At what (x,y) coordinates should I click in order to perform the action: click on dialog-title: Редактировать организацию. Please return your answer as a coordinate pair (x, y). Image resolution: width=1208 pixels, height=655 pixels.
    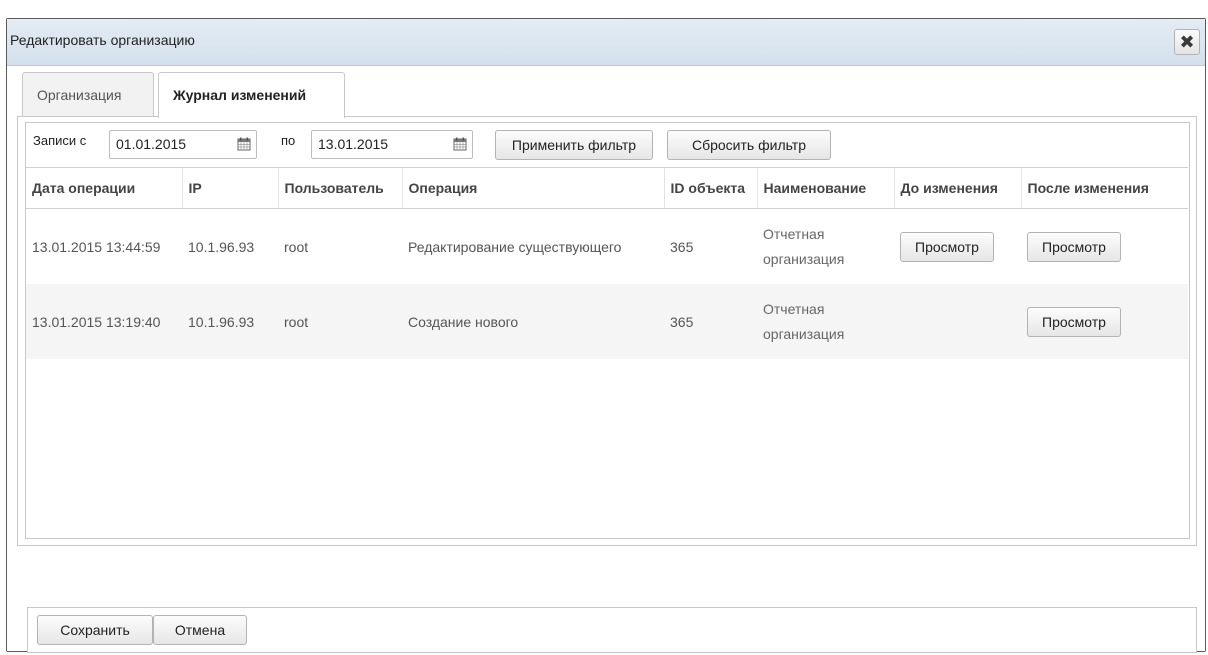
    Looking at the image, I should click on (102, 40).